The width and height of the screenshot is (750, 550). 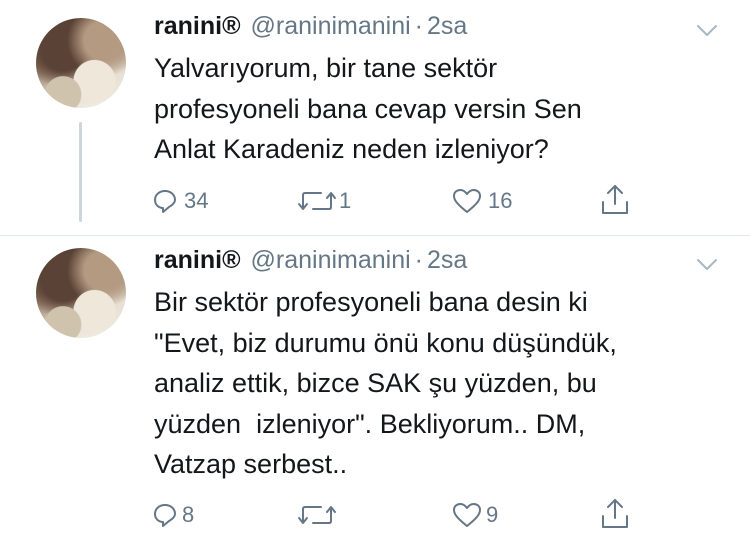 What do you see at coordinates (196, 200) in the screenshot?
I see `reply-count: 34` at bounding box center [196, 200].